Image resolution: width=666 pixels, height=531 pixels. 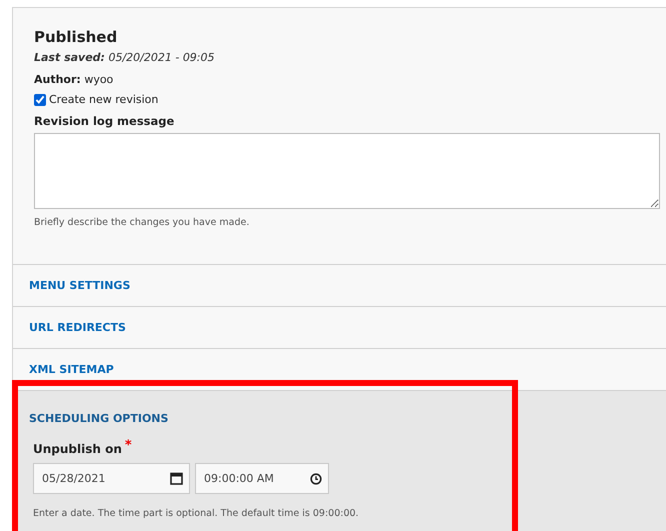 What do you see at coordinates (79, 285) in the screenshot?
I see `section-link: MENU SETTINGS` at bounding box center [79, 285].